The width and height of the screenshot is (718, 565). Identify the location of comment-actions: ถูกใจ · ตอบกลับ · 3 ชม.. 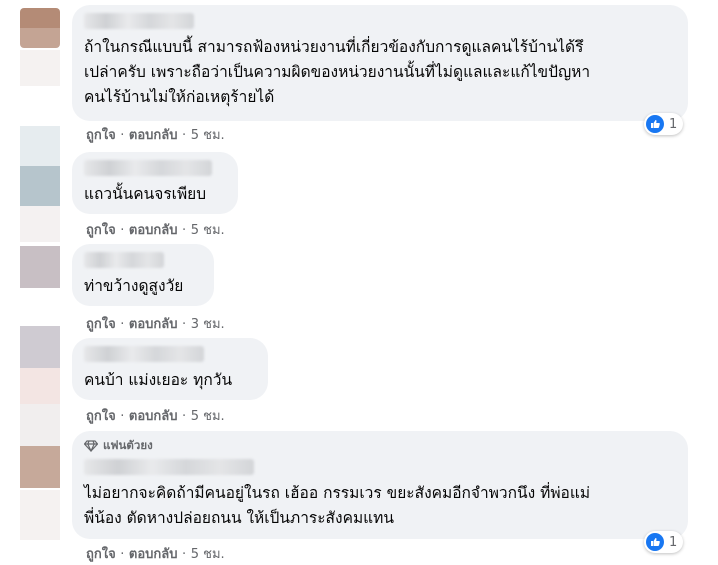
(155, 323).